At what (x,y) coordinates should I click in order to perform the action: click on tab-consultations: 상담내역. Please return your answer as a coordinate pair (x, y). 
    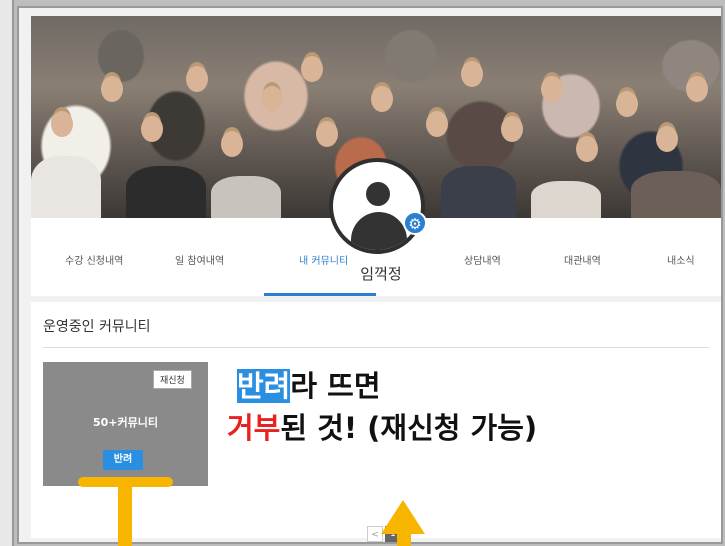
    Looking at the image, I should click on (482, 259).